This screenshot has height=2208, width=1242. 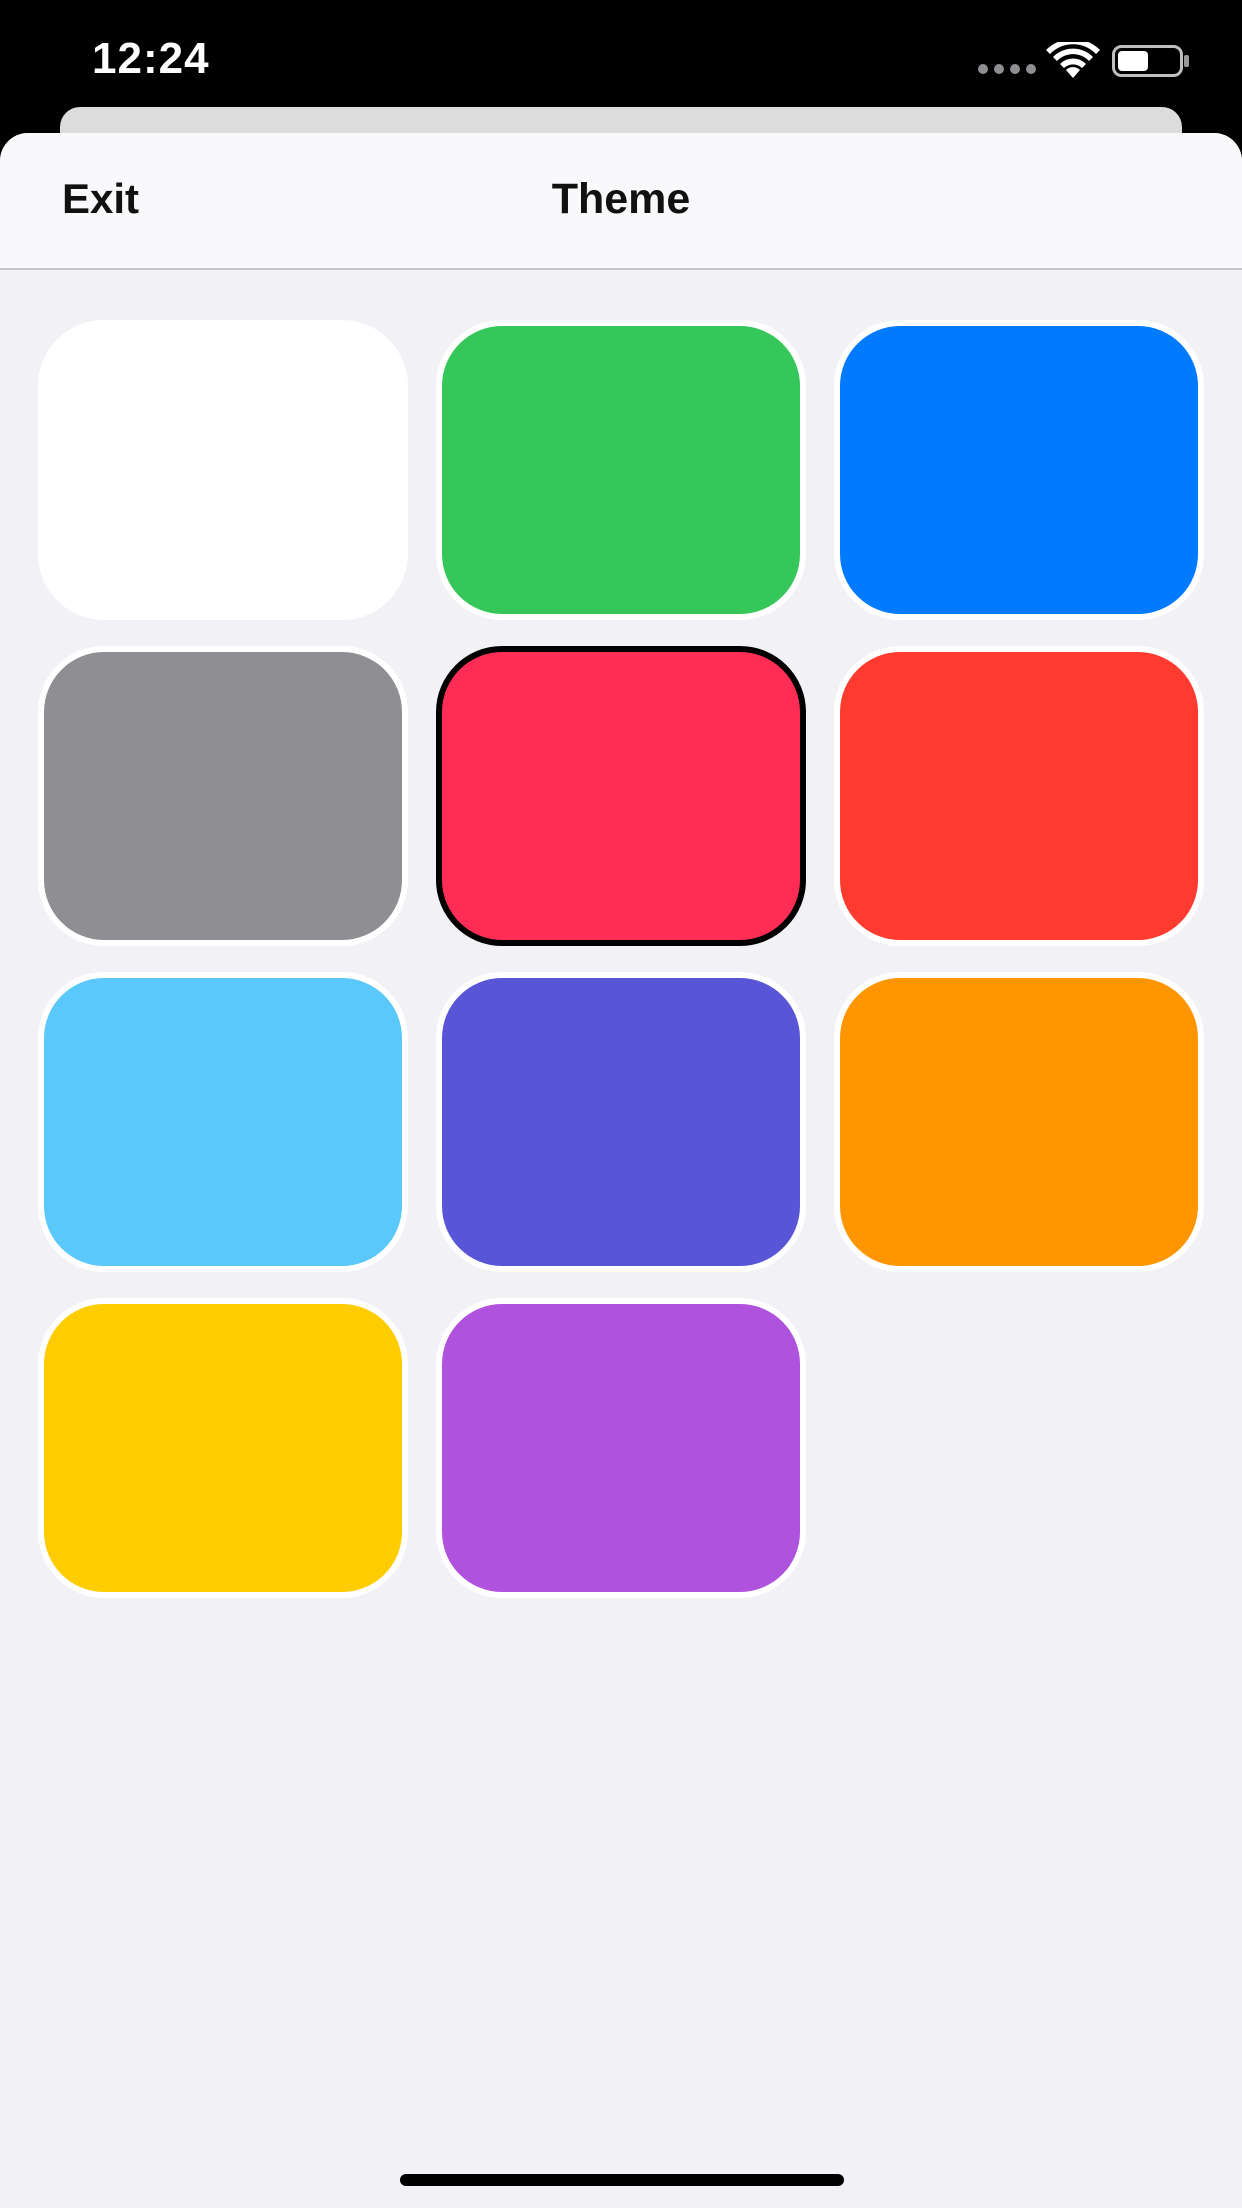 I want to click on status-time: 12:24, so click(x=151, y=58).